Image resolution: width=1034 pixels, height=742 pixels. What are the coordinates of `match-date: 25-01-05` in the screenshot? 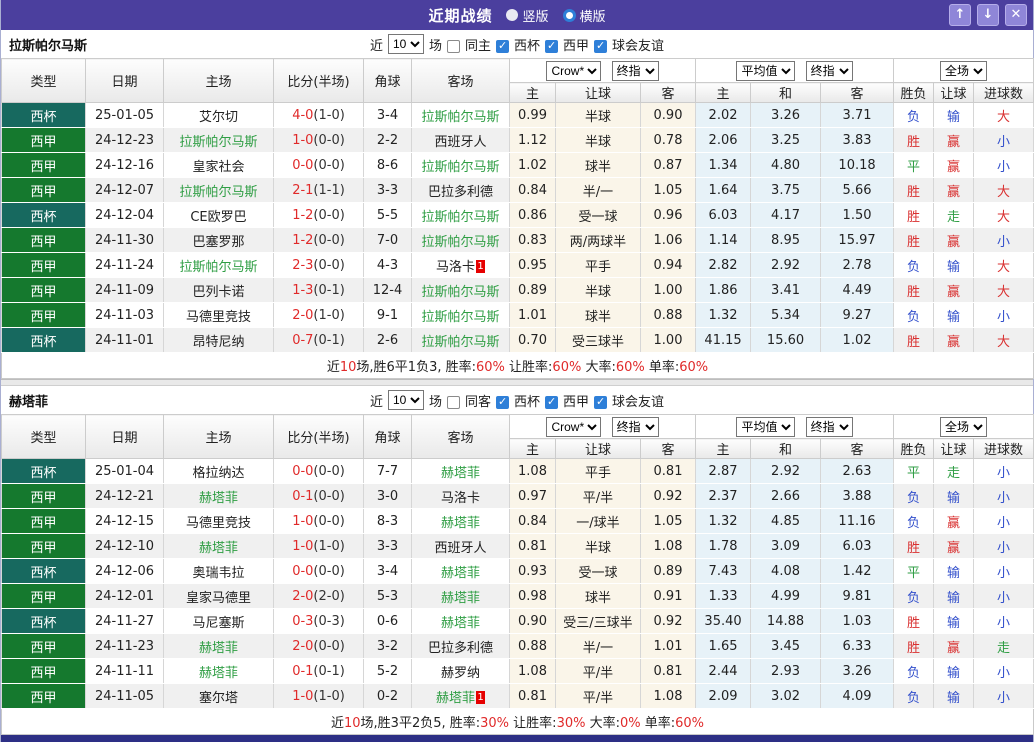 It's located at (124, 115).